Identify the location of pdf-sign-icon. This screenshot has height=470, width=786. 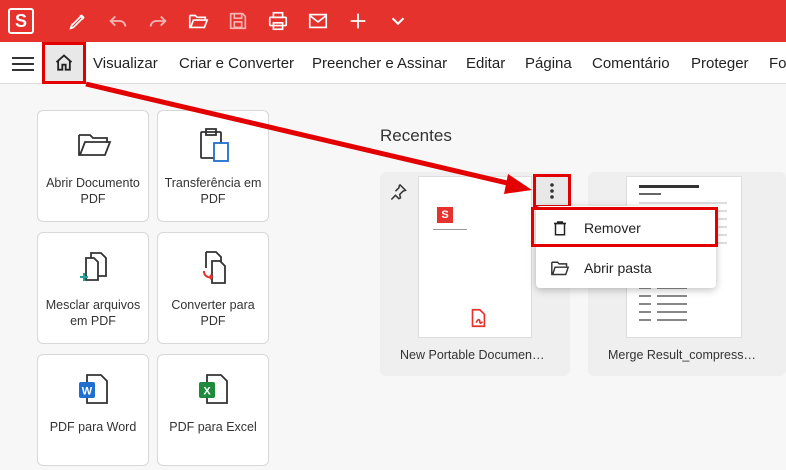
(478, 318).